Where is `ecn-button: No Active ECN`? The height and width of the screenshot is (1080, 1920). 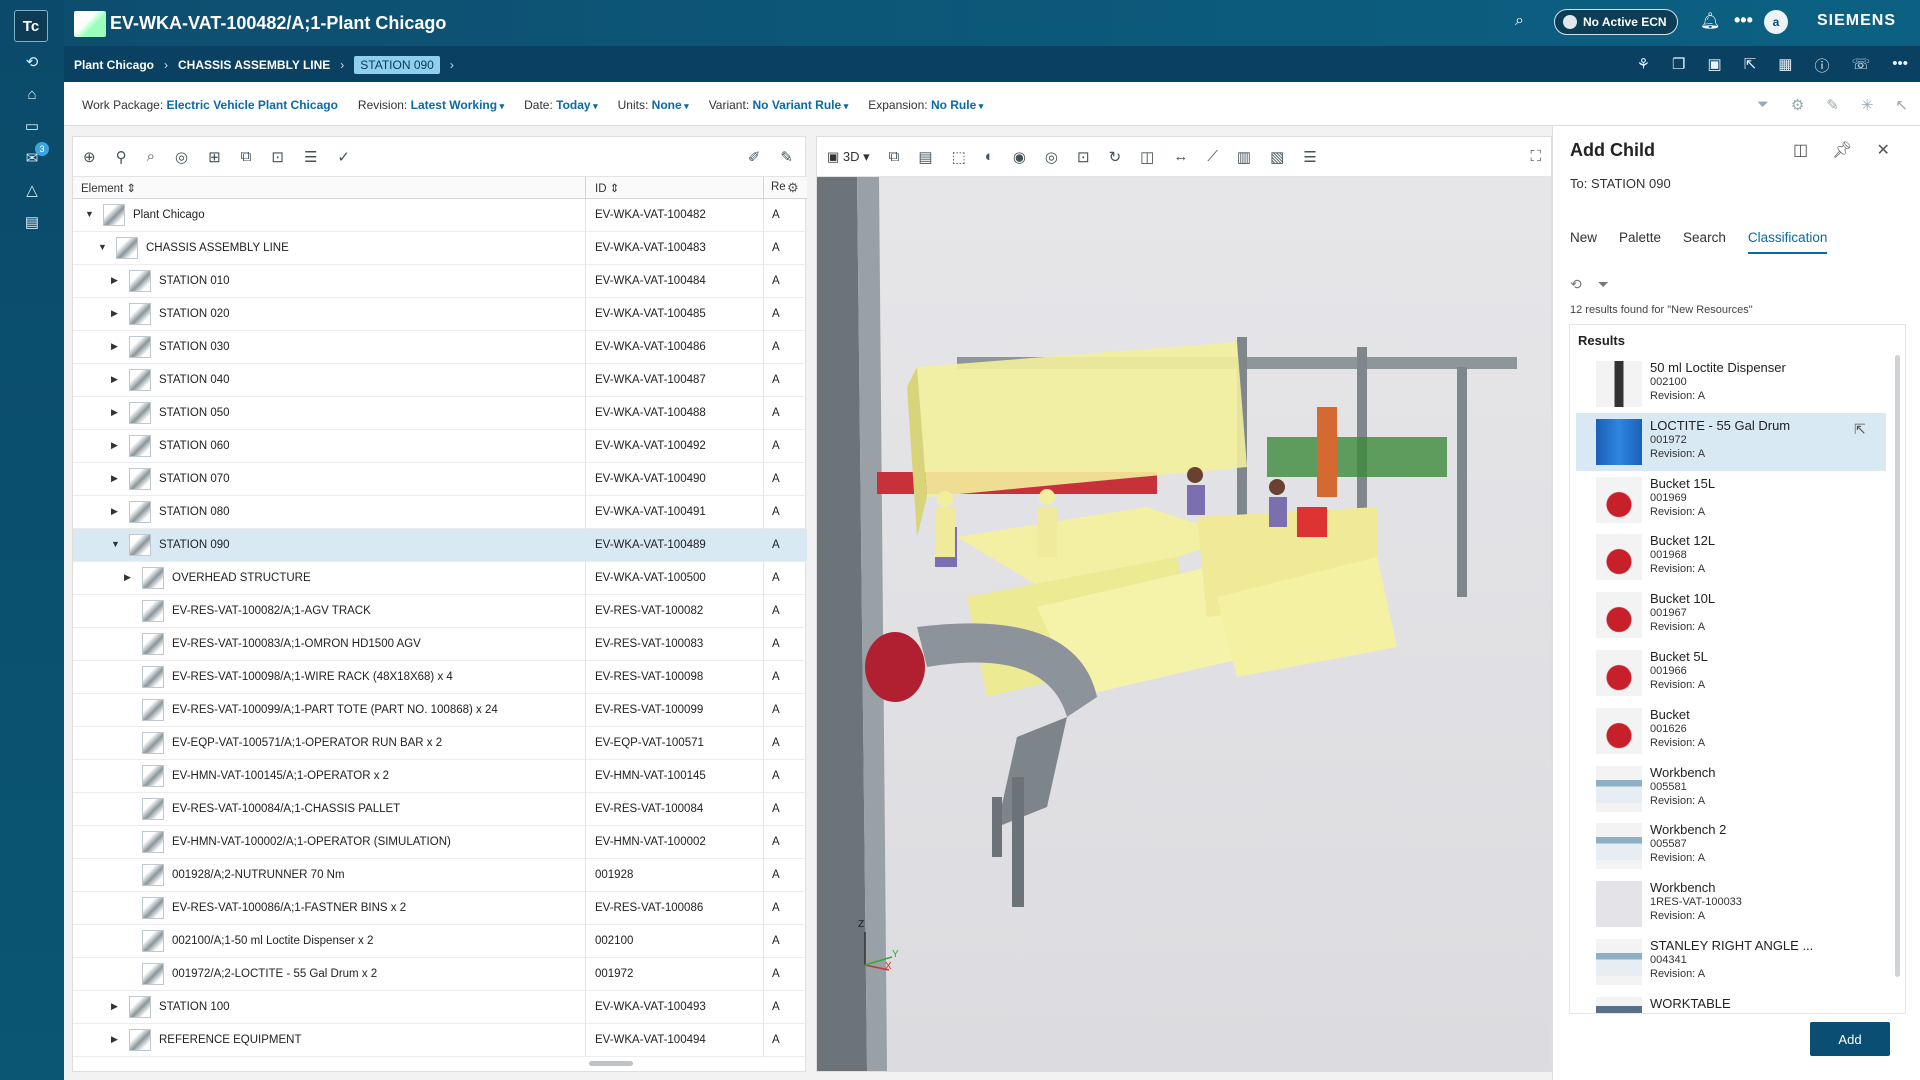 ecn-button: No Active ECN is located at coordinates (1616, 22).